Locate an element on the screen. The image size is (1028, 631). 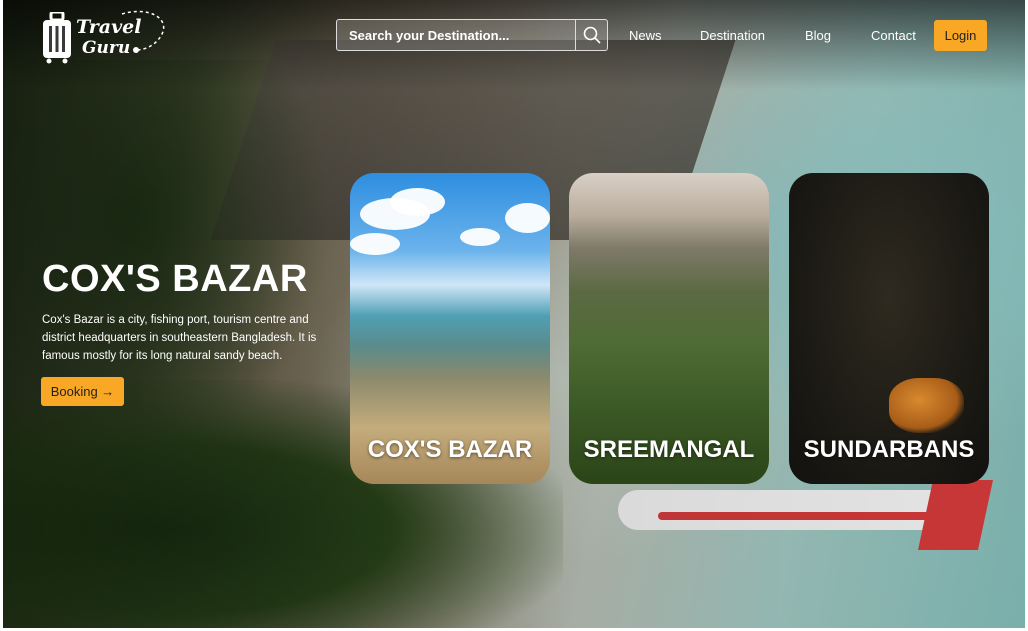
card-label: COX'S BAZAR is located at coordinates (450, 449).